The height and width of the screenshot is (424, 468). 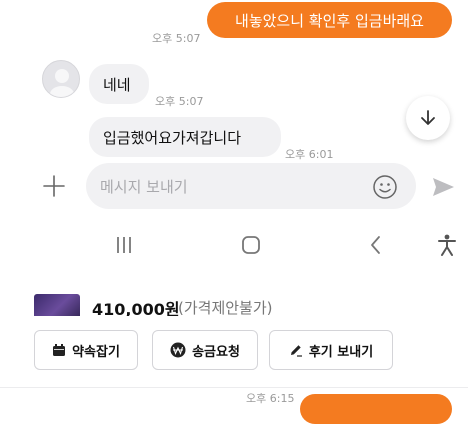 I want to click on outgoing-message-text: 내놓았으니 확인후 입금바래요, so click(x=329, y=20).